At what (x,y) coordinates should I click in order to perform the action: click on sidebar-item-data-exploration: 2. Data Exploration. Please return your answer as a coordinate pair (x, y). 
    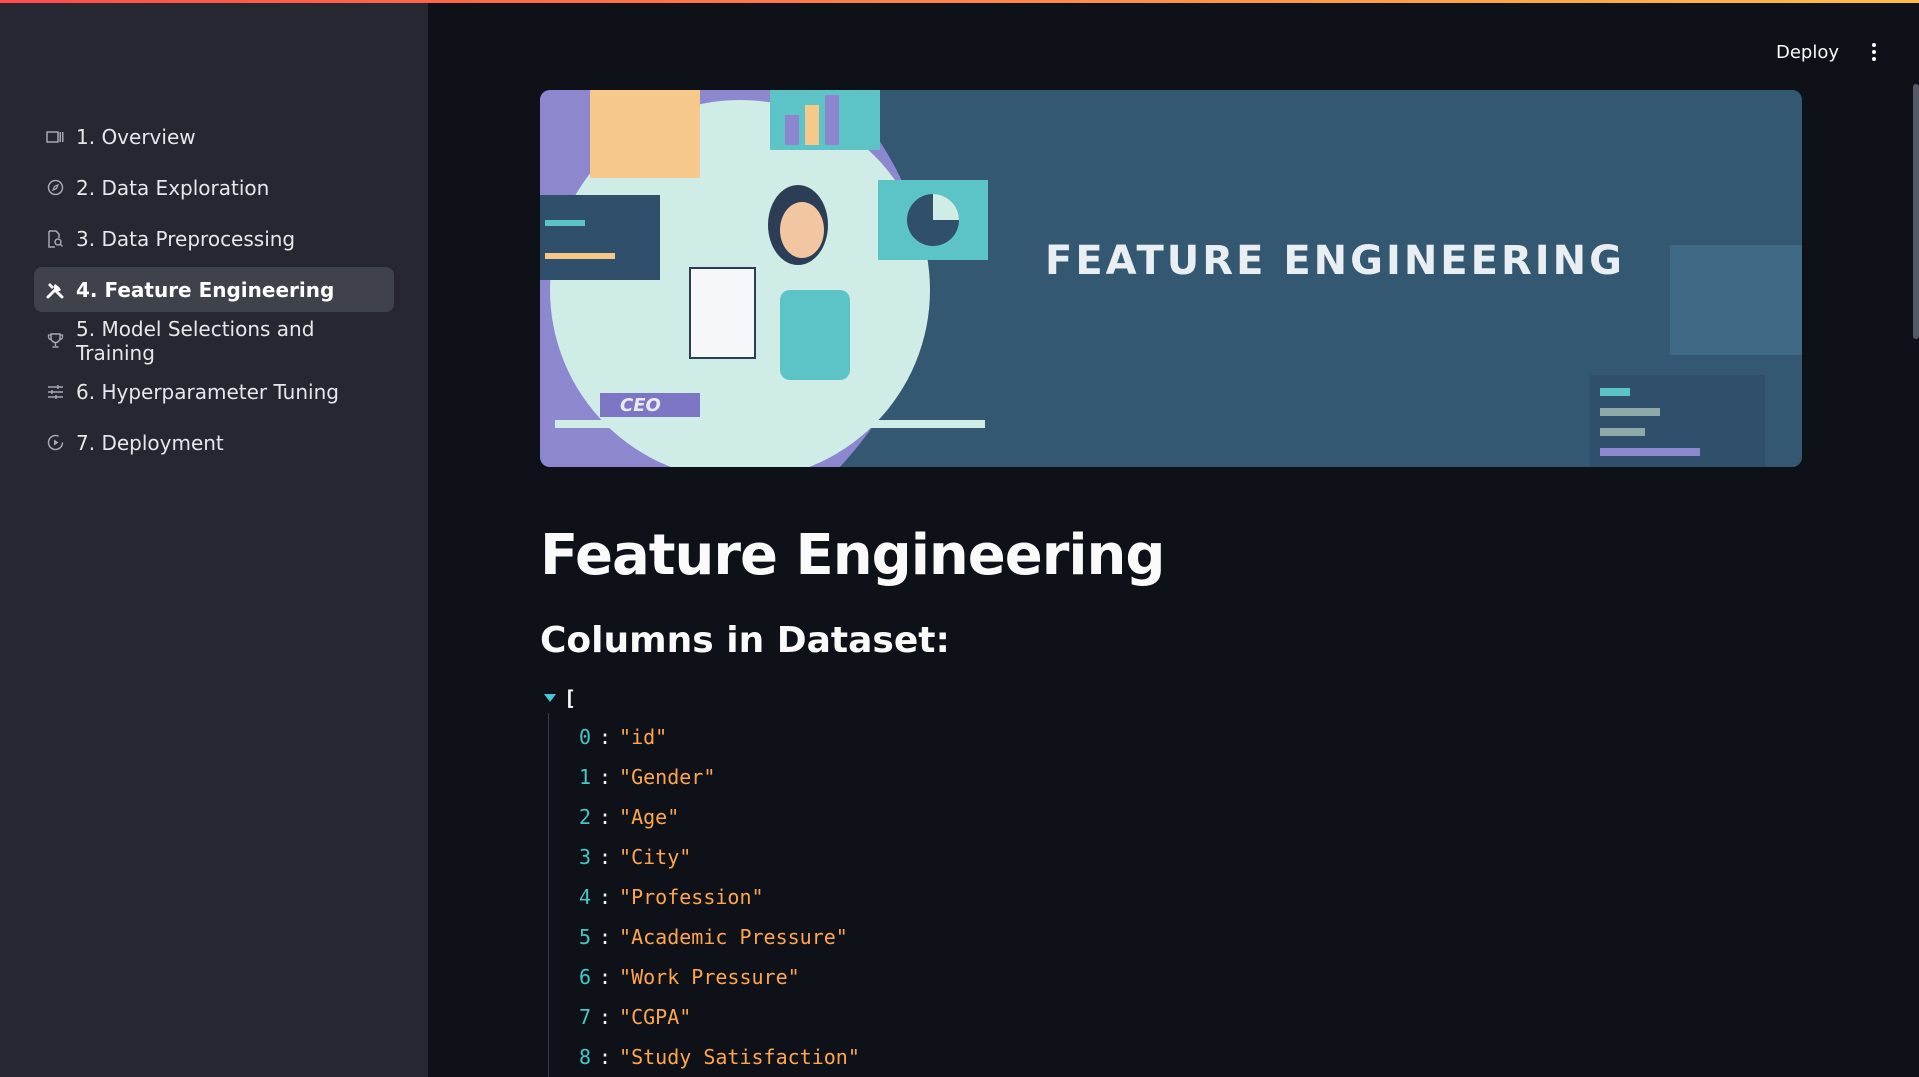
    Looking at the image, I should click on (214, 187).